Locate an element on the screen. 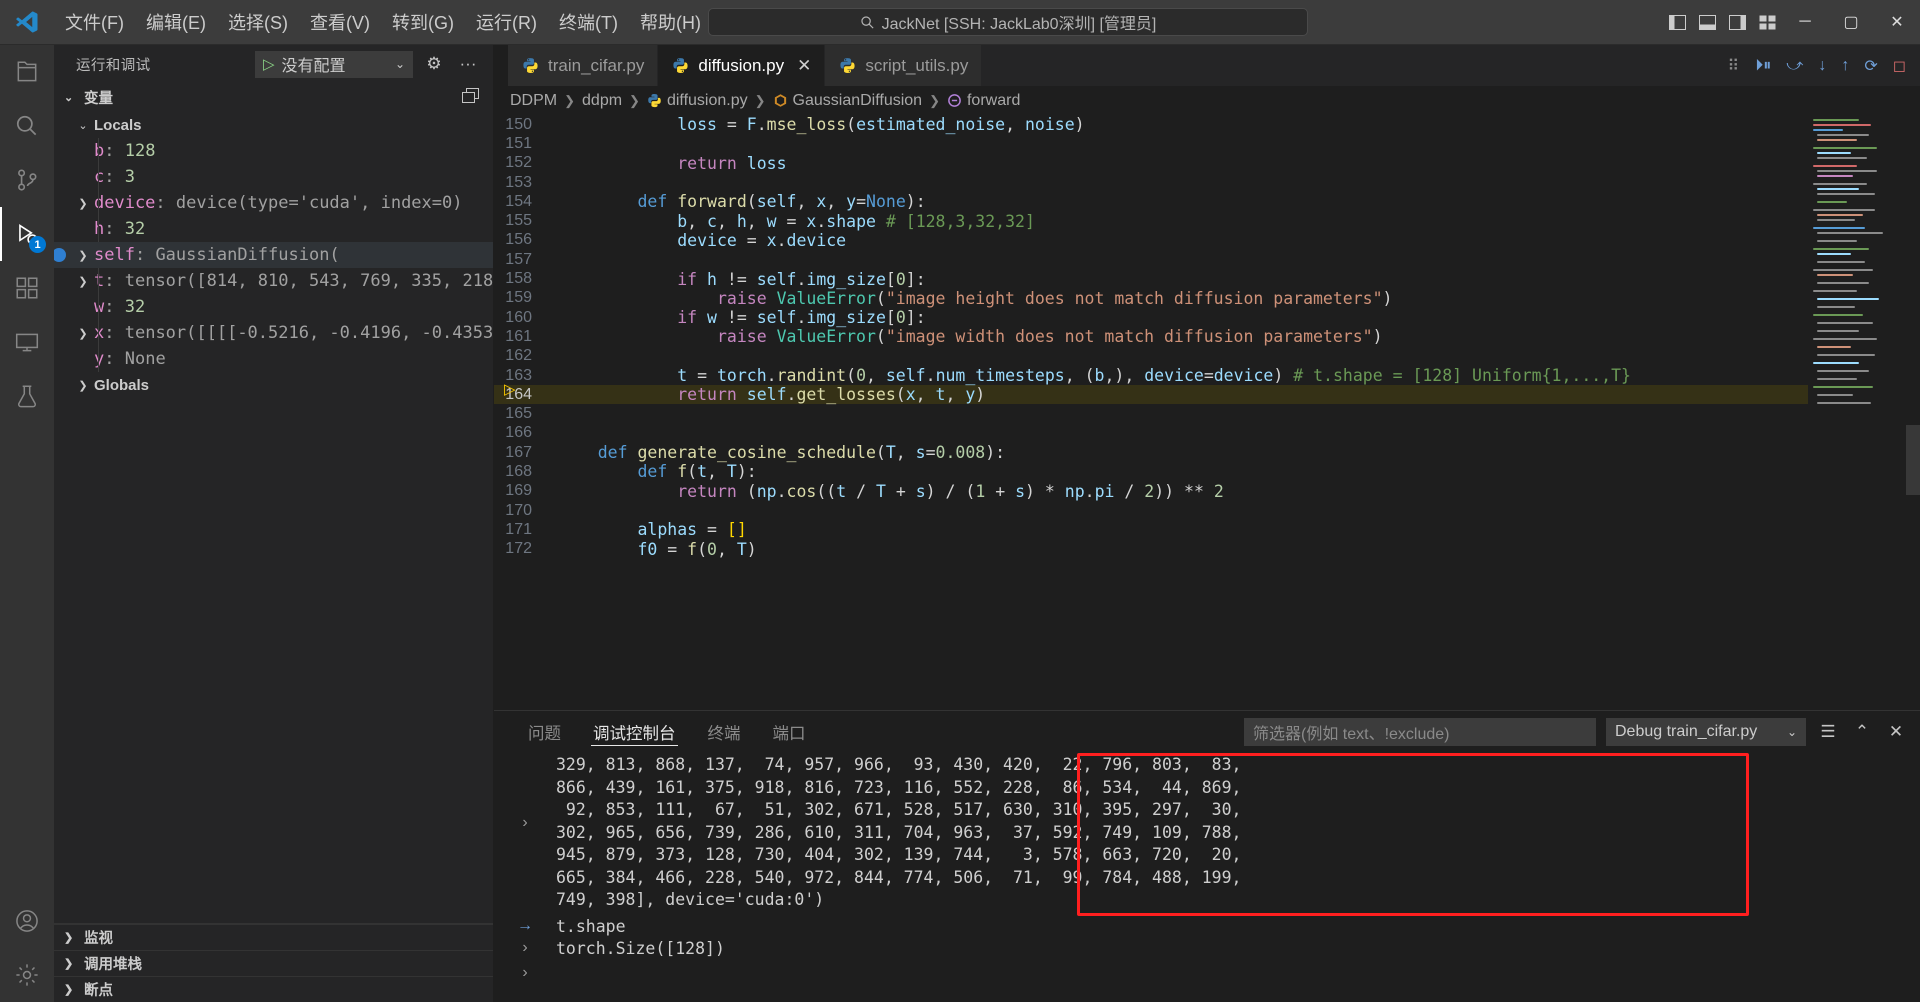 This screenshot has height=1002, width=1920. drag-grip-icon: ⠿ is located at coordinates (1733, 66).